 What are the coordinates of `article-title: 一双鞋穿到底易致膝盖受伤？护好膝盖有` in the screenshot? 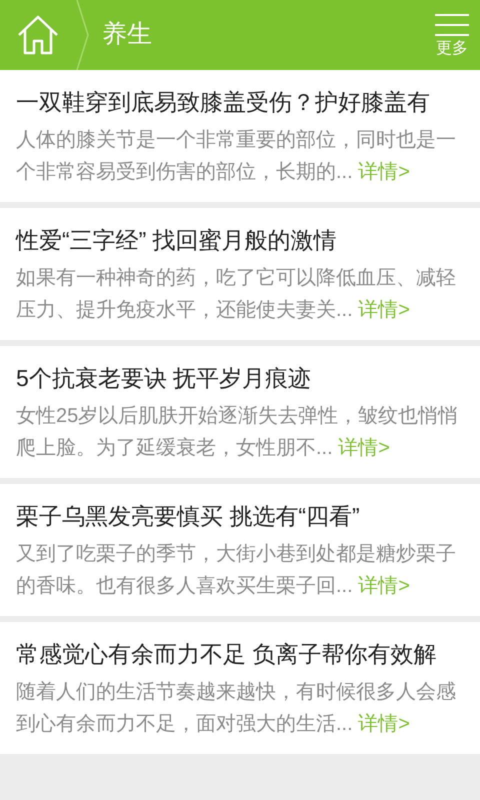 It's located at (223, 102).